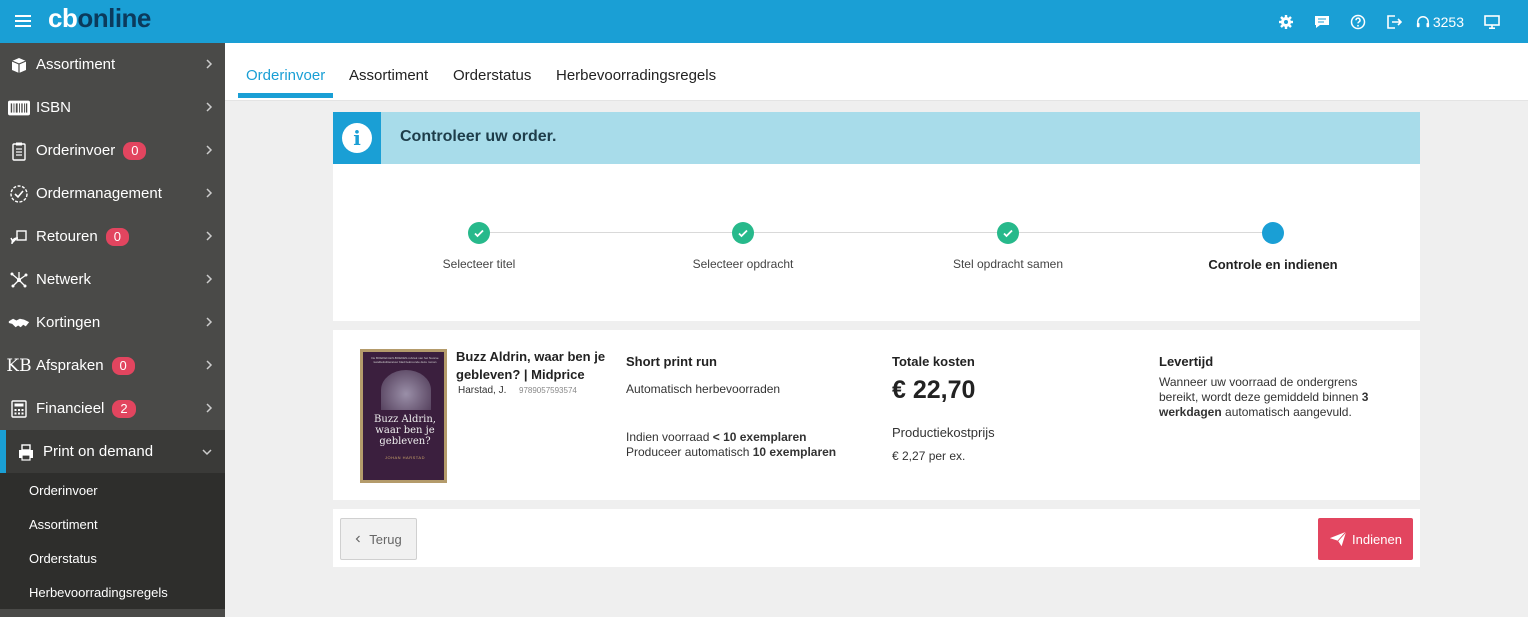  Describe the element at coordinates (388, 75) in the screenshot. I see `tab-assortiment: Assortiment` at that location.